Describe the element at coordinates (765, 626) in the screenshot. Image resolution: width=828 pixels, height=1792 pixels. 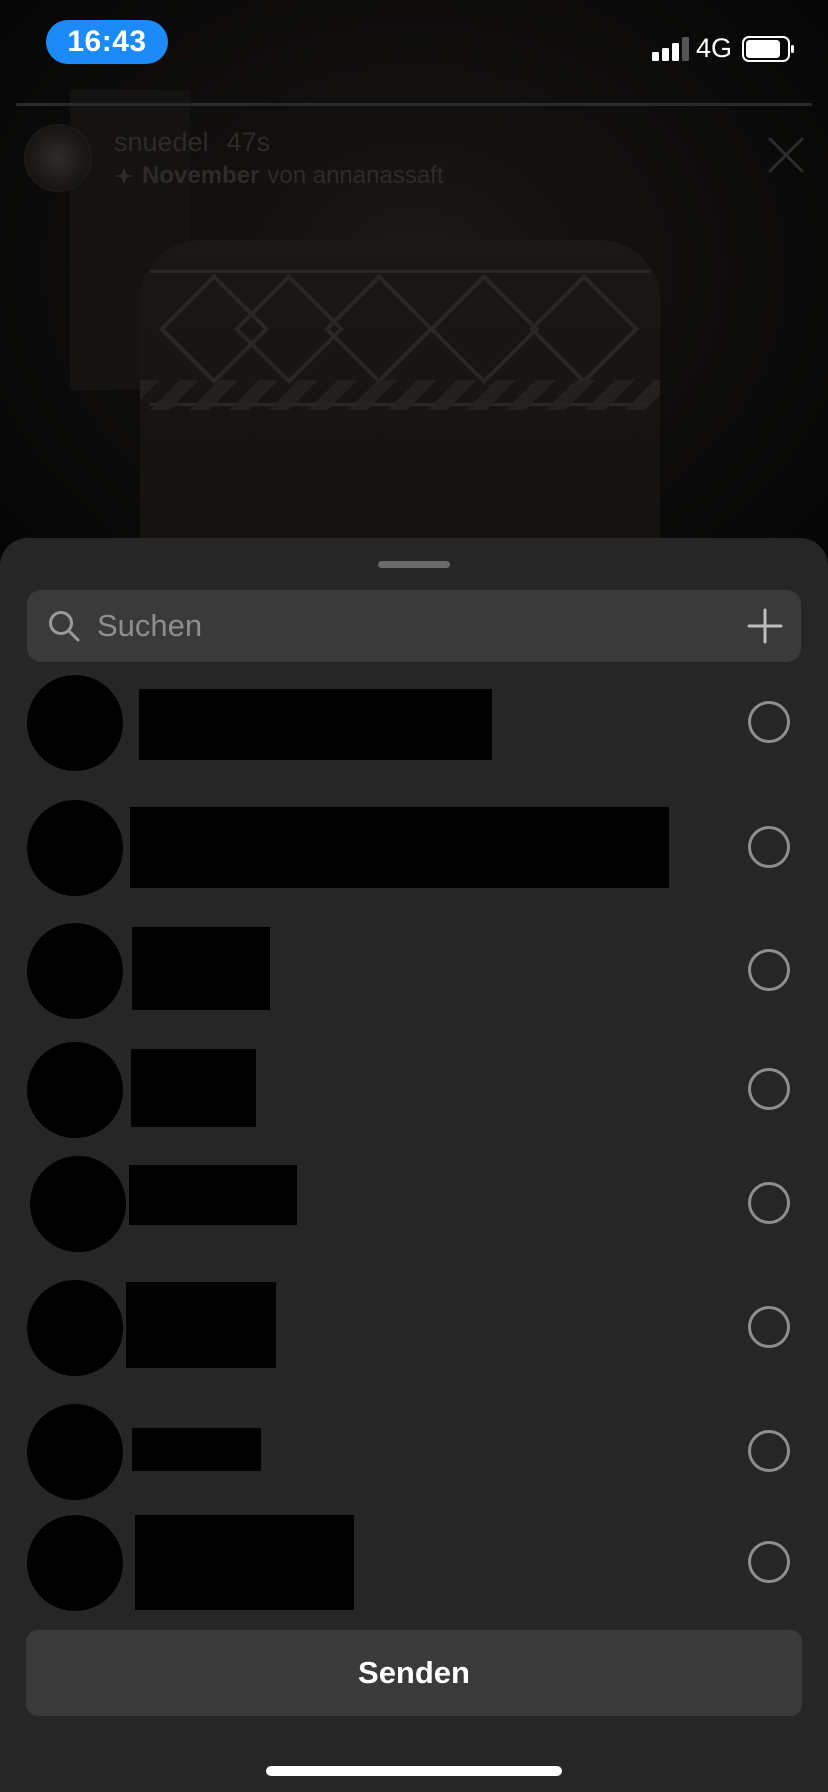
I see `plus-icon` at that location.